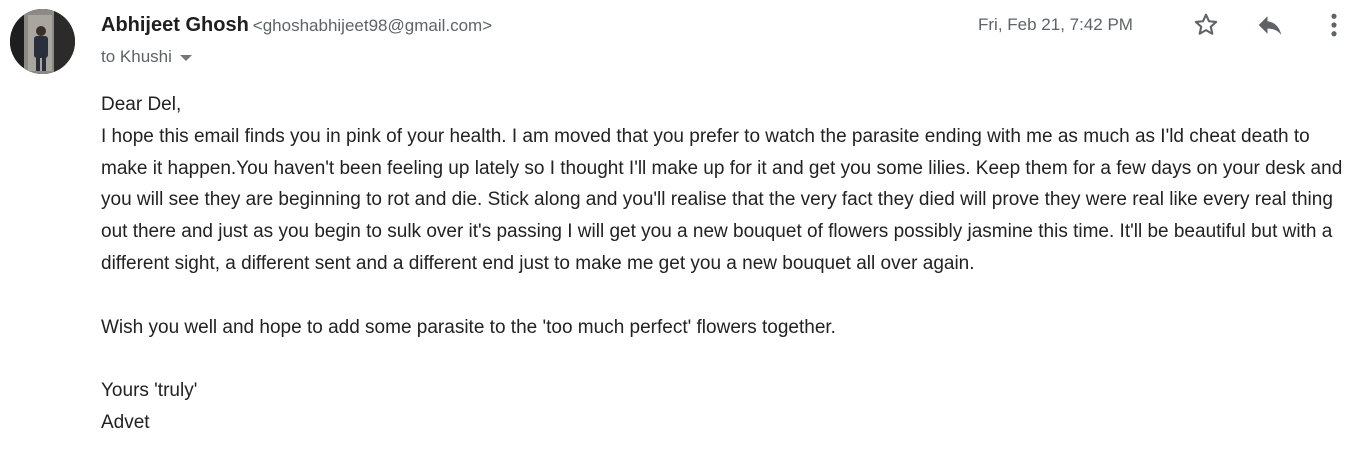 Image resolution: width=1366 pixels, height=473 pixels. Describe the element at coordinates (125, 422) in the screenshot. I see `signature: Advet` at that location.